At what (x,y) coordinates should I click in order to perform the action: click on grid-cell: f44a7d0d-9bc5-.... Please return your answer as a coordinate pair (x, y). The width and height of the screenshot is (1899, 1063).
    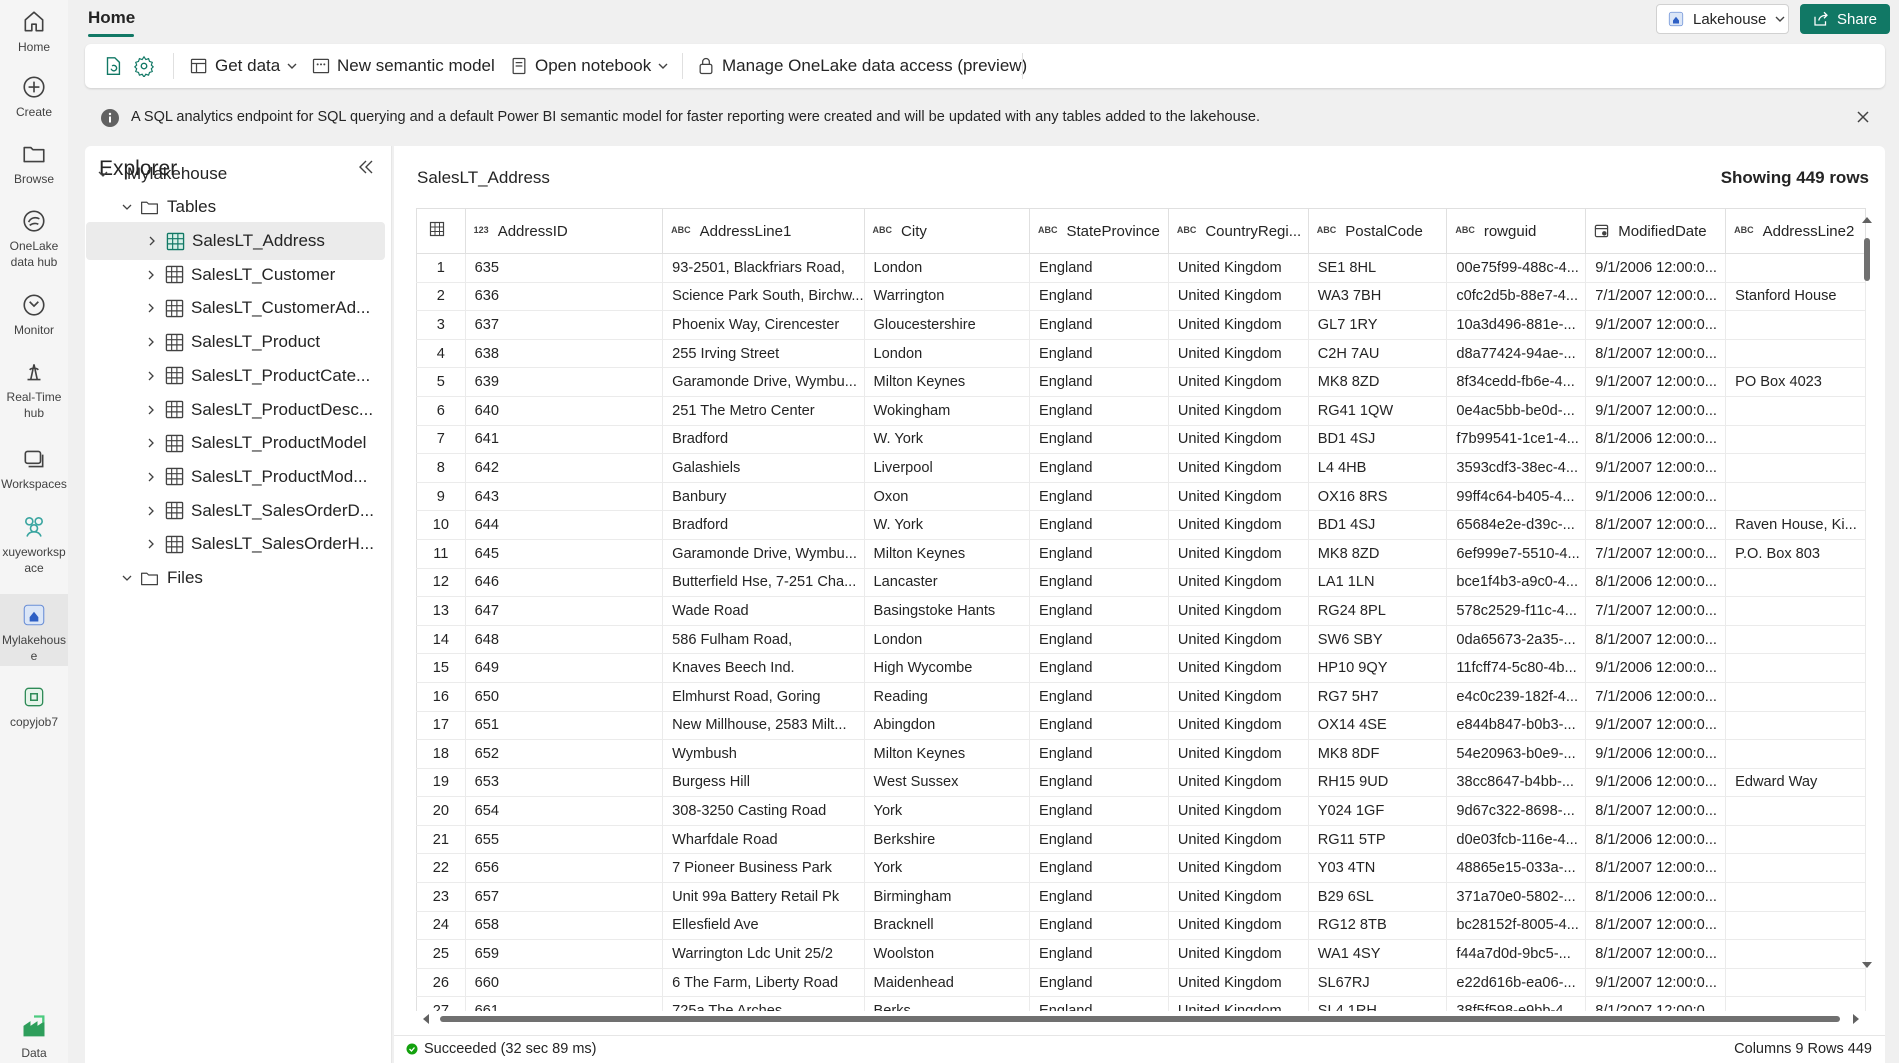
    Looking at the image, I should click on (1516, 954).